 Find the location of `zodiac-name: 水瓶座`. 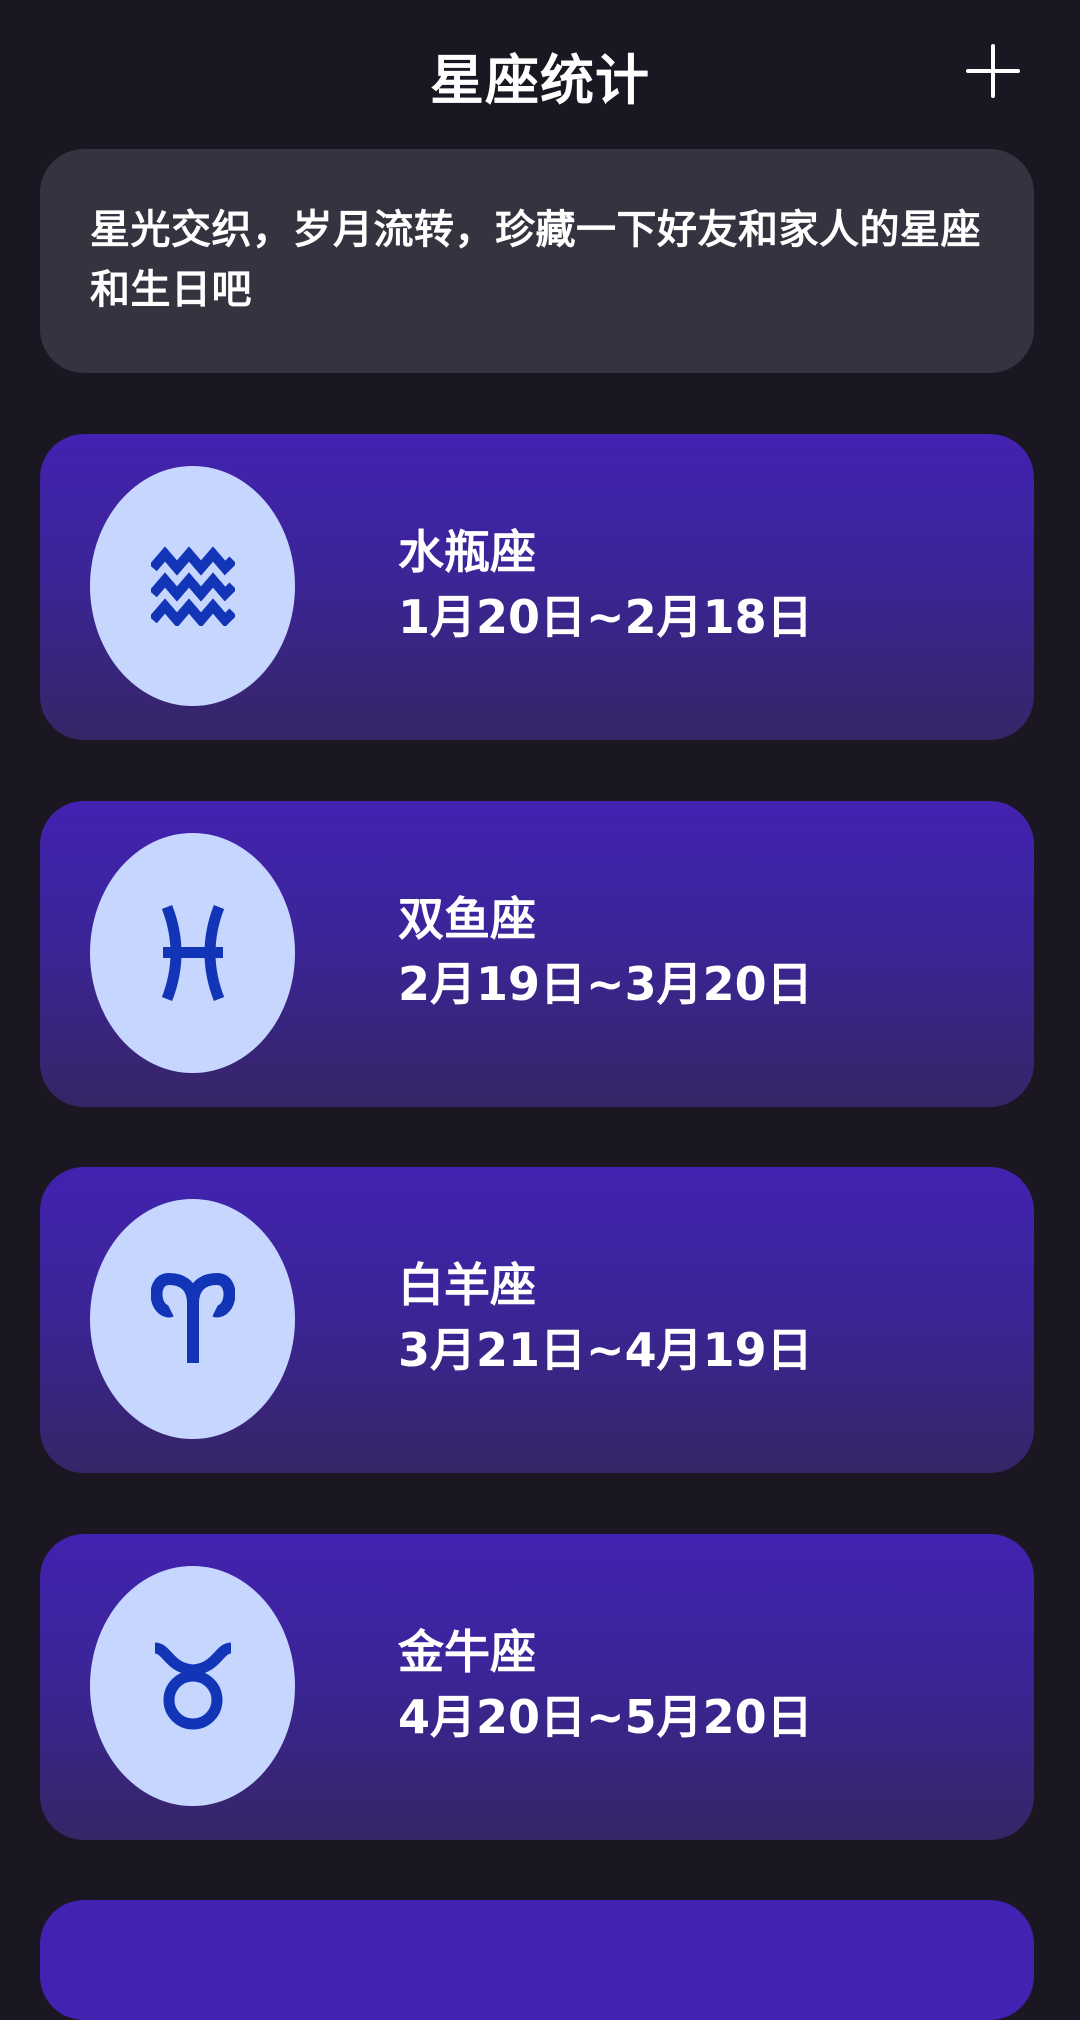

zodiac-name: 水瓶座 is located at coordinates (467, 552).